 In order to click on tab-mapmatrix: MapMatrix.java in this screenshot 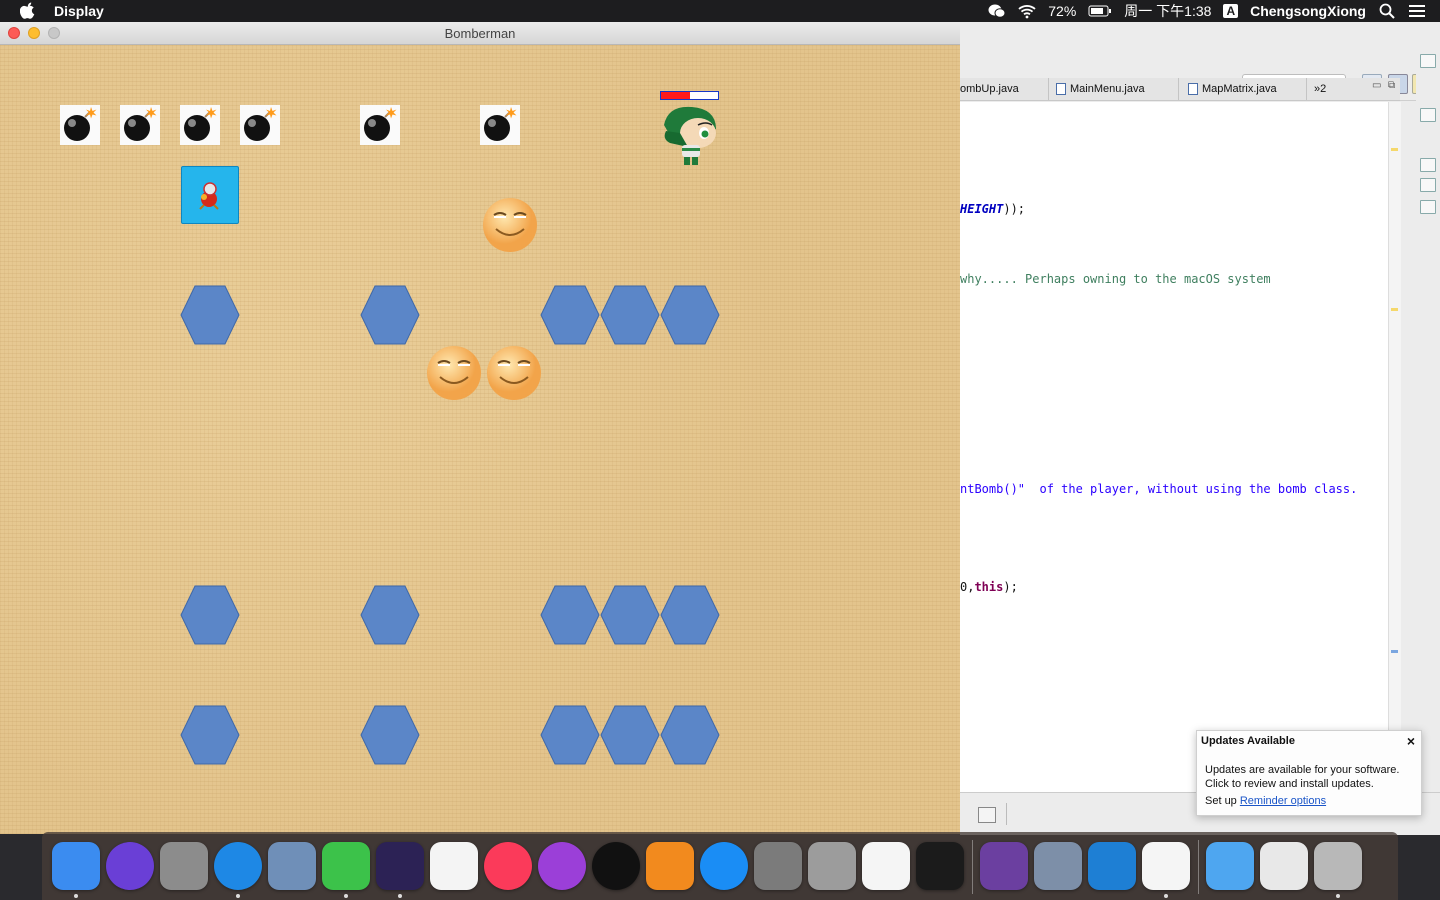, I will do `click(1244, 89)`.